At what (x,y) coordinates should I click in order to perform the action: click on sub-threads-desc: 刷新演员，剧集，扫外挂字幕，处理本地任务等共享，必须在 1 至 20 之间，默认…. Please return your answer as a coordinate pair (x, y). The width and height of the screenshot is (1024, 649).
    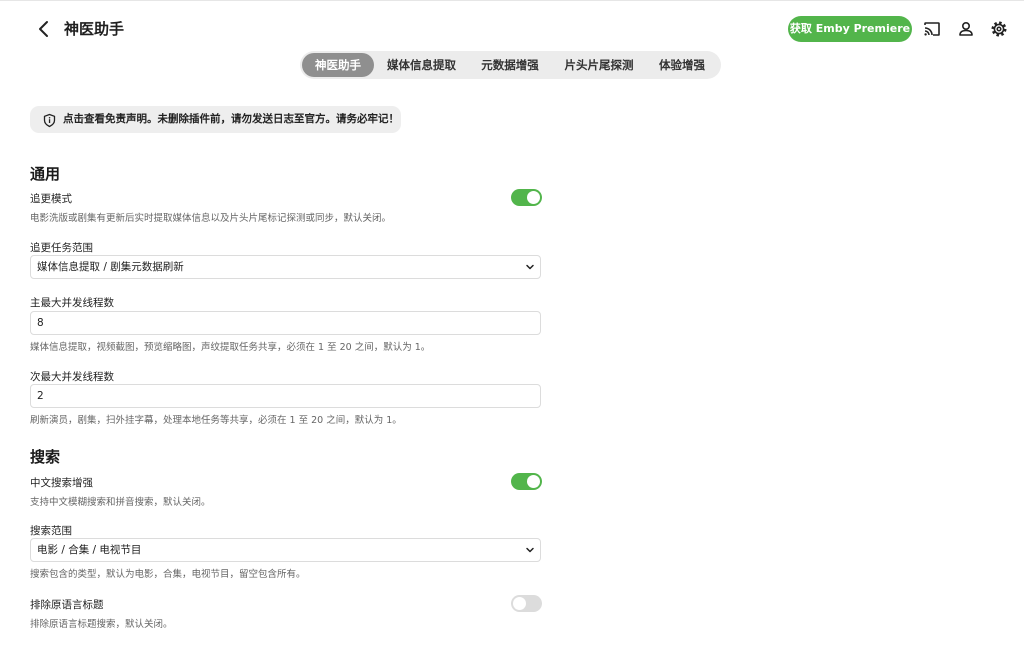
    Looking at the image, I should click on (216, 420).